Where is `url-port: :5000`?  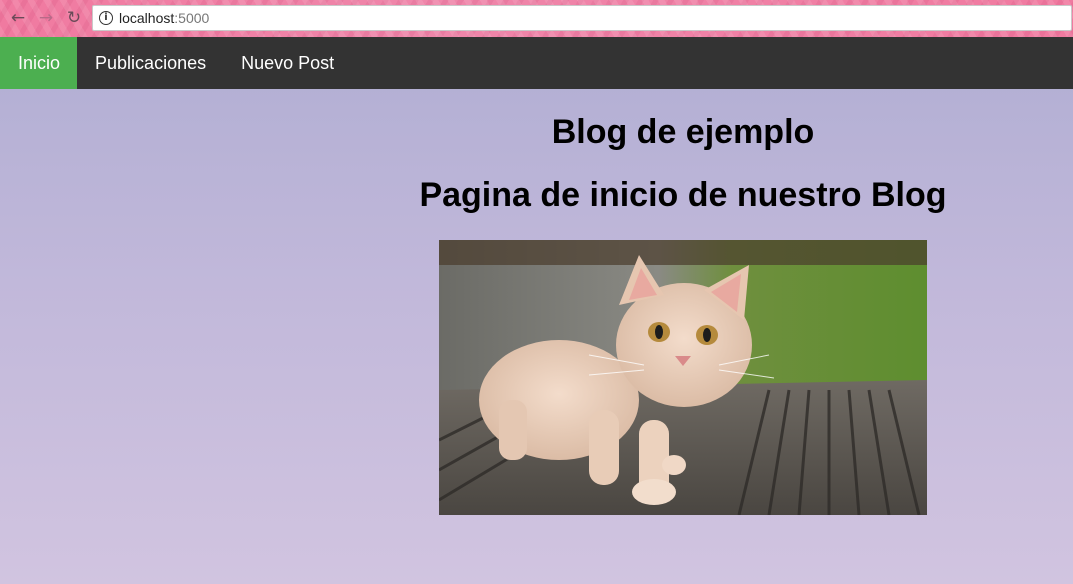 url-port: :5000 is located at coordinates (192, 18).